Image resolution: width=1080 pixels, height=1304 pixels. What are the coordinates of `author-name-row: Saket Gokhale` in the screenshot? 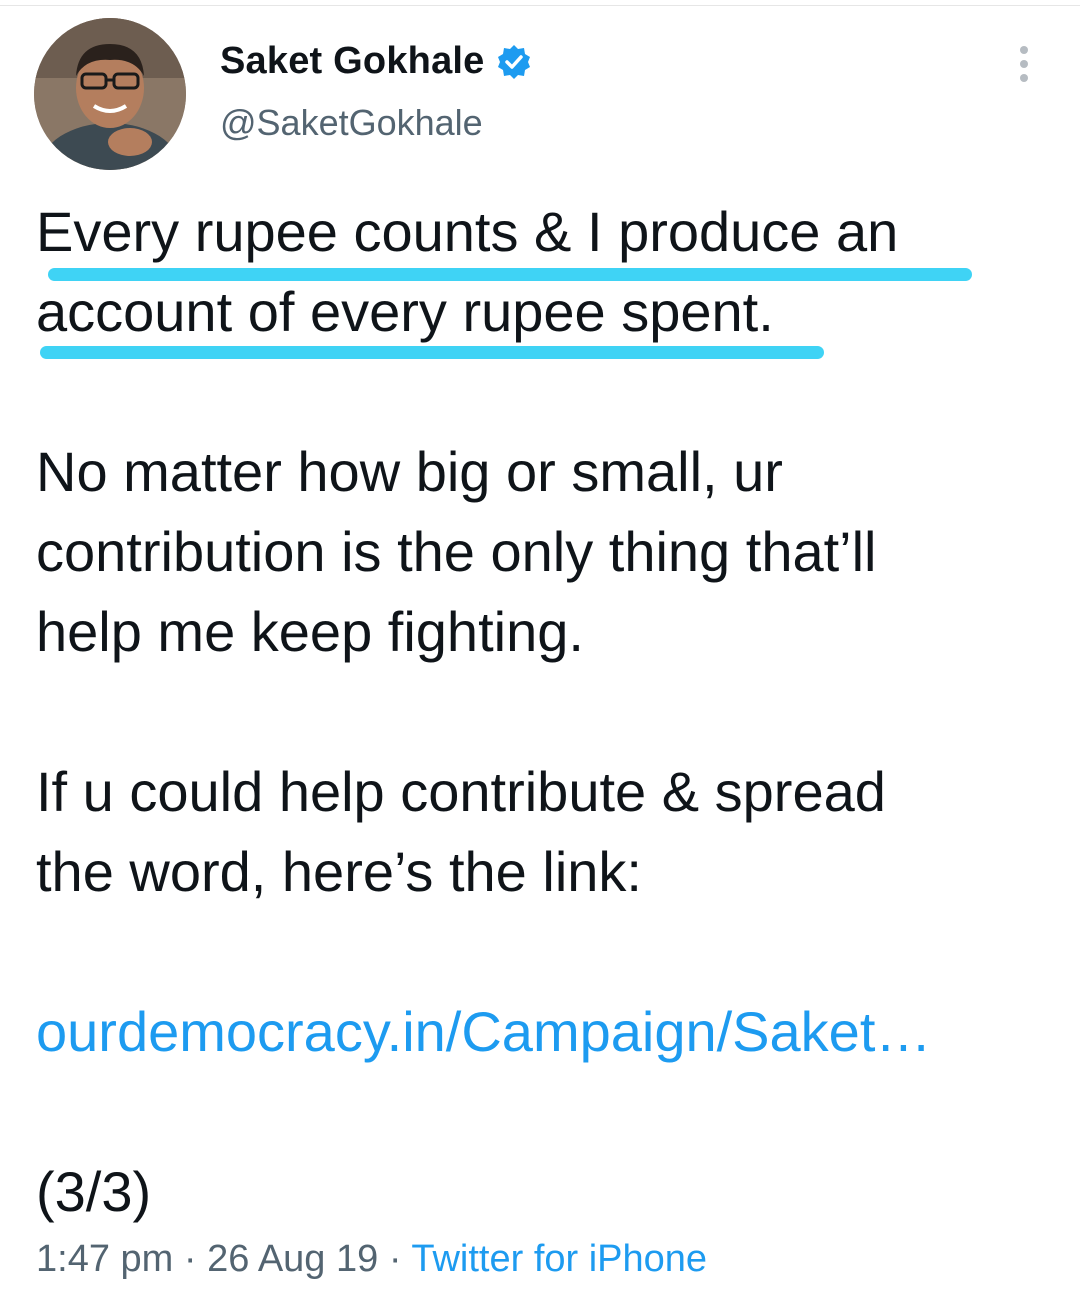 It's located at (376, 61).